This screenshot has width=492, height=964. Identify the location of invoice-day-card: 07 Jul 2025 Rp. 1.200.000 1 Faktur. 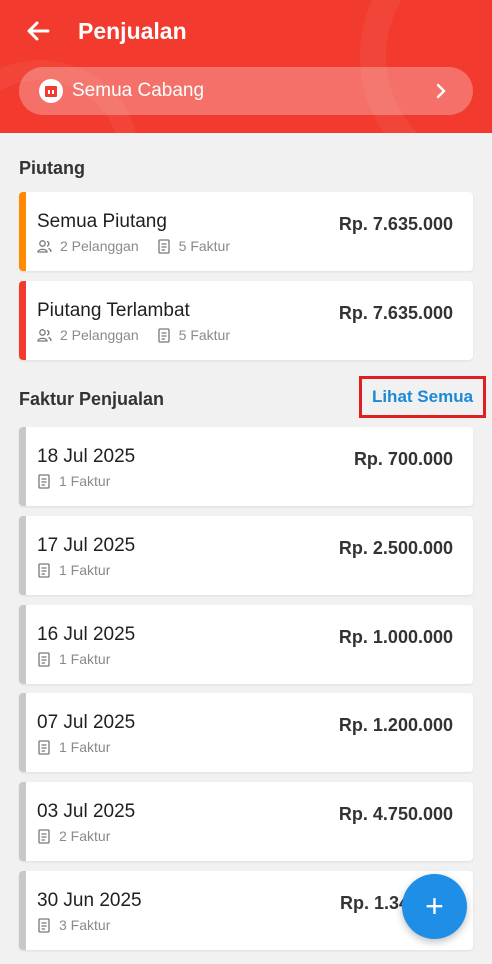
(246, 732).